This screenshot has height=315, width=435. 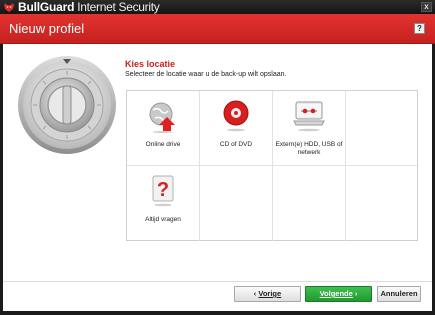 What do you see at coordinates (46, 7) in the screenshot?
I see `brand-name: BullGuard` at bounding box center [46, 7].